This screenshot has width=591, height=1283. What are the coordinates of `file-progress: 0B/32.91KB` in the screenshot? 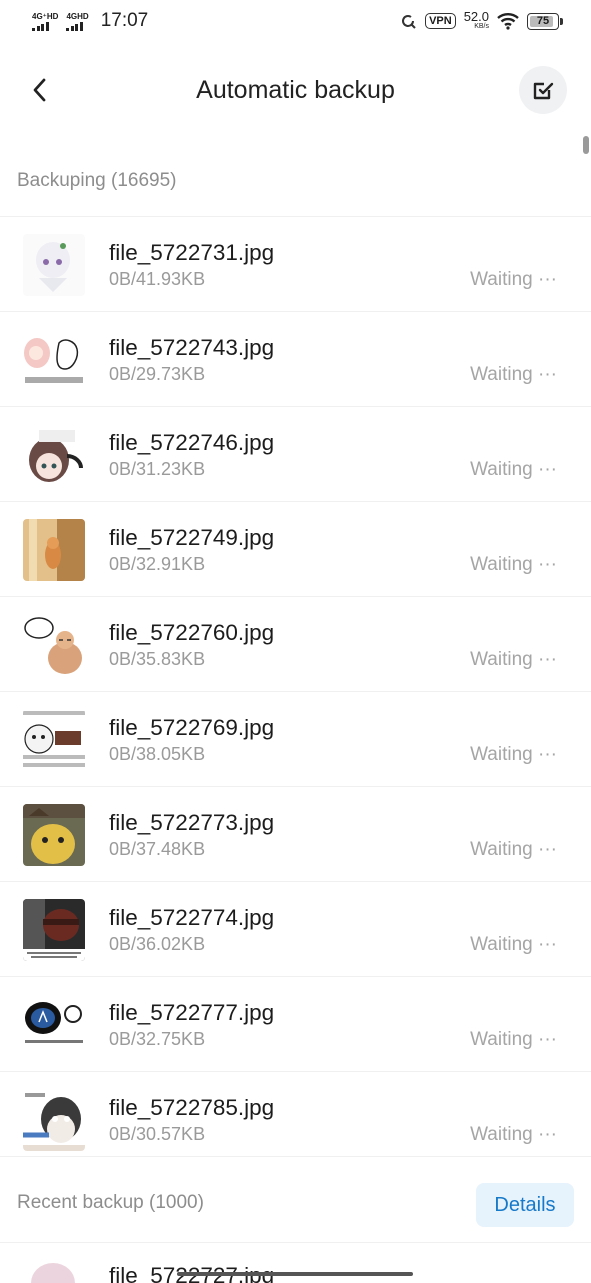 It's located at (157, 564).